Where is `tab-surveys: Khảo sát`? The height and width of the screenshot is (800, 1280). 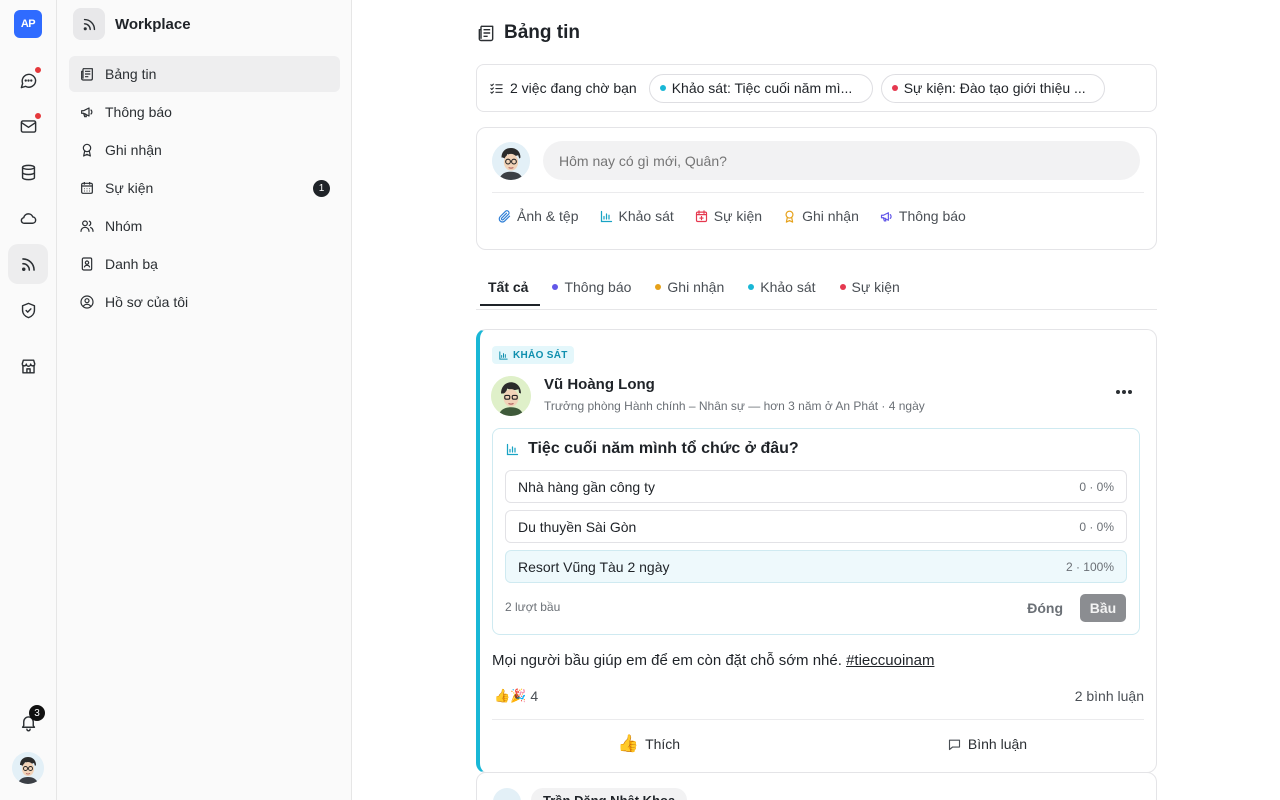
tab-surveys: Khảo sát is located at coordinates (781, 287).